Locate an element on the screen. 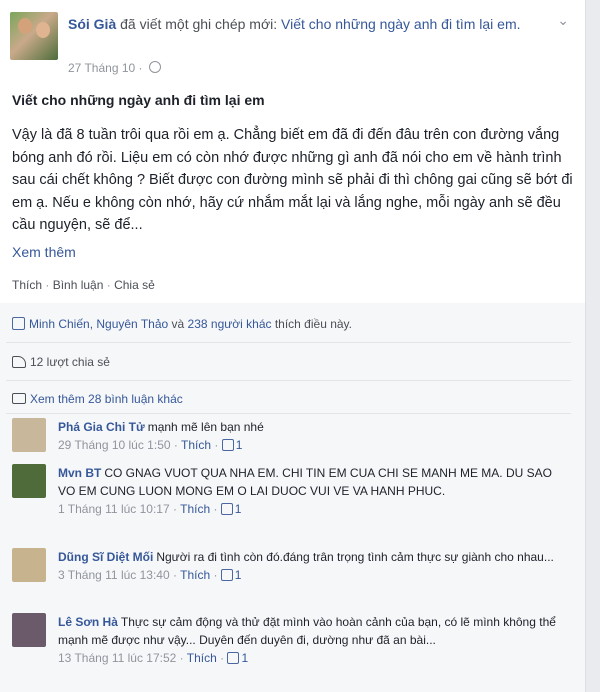 The image size is (600, 692). likers-link: Minh Chiến, Nguyên Thảo is located at coordinates (98, 324).